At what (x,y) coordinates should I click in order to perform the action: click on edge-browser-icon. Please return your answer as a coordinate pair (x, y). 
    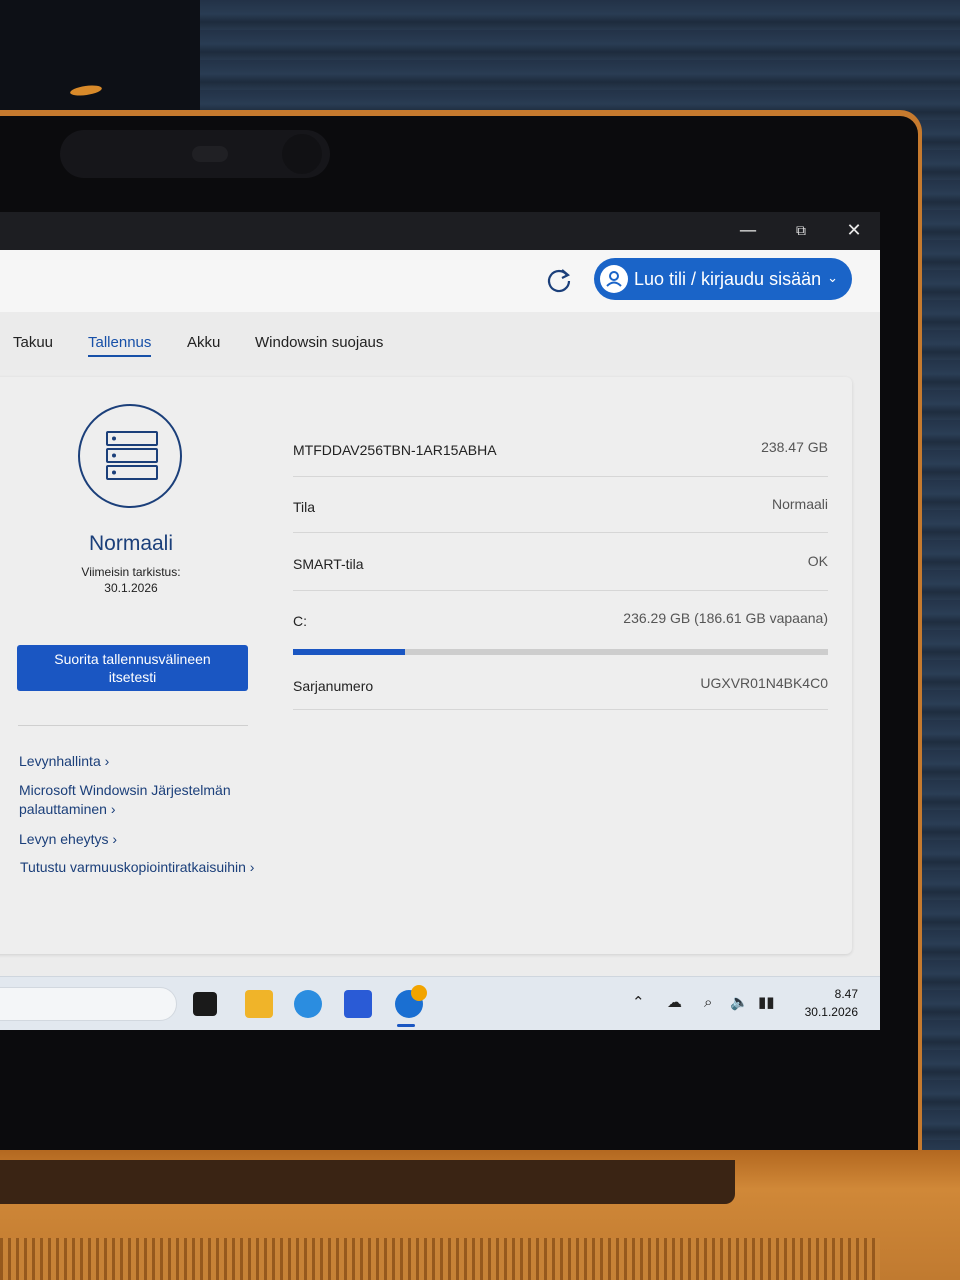
    Looking at the image, I should click on (308, 1004).